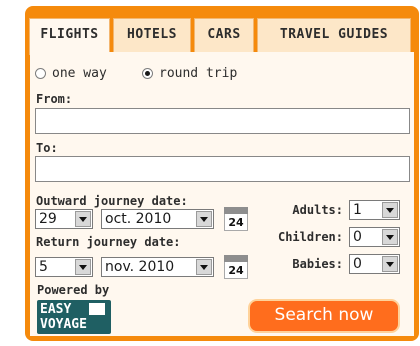 The image size is (420, 346). What do you see at coordinates (152, 35) in the screenshot?
I see `tab-hotels: HOTELS` at bounding box center [152, 35].